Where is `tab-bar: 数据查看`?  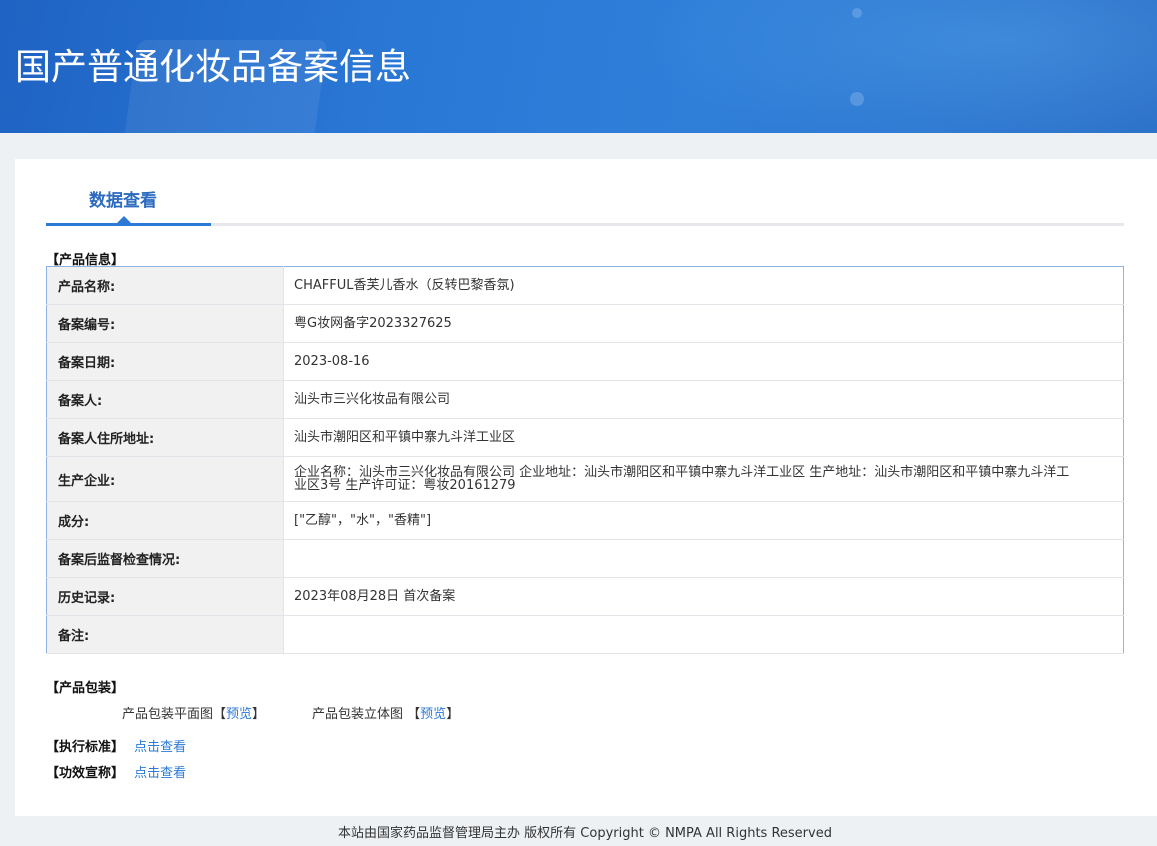 tab-bar: 数据查看 is located at coordinates (585, 192).